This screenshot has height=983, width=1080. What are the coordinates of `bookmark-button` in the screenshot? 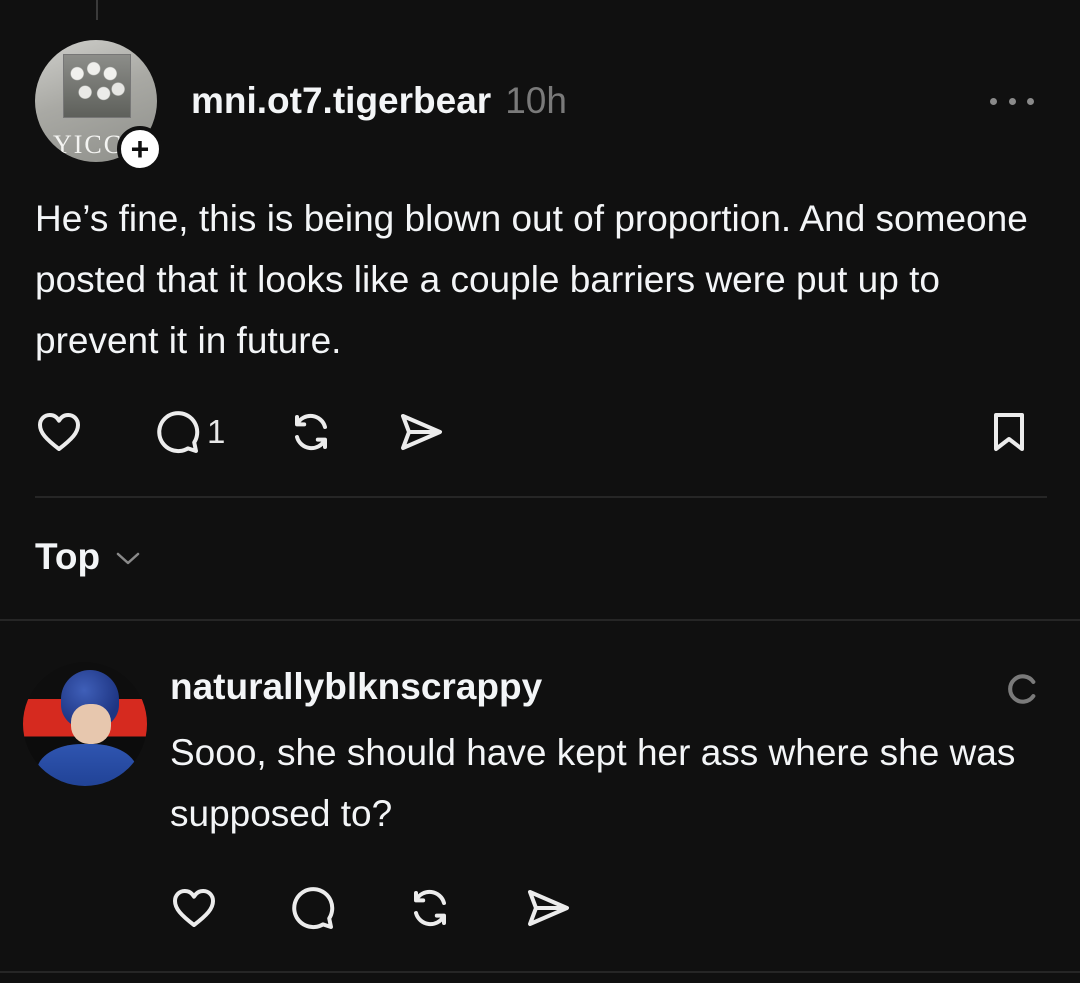 It's located at (1009, 432).